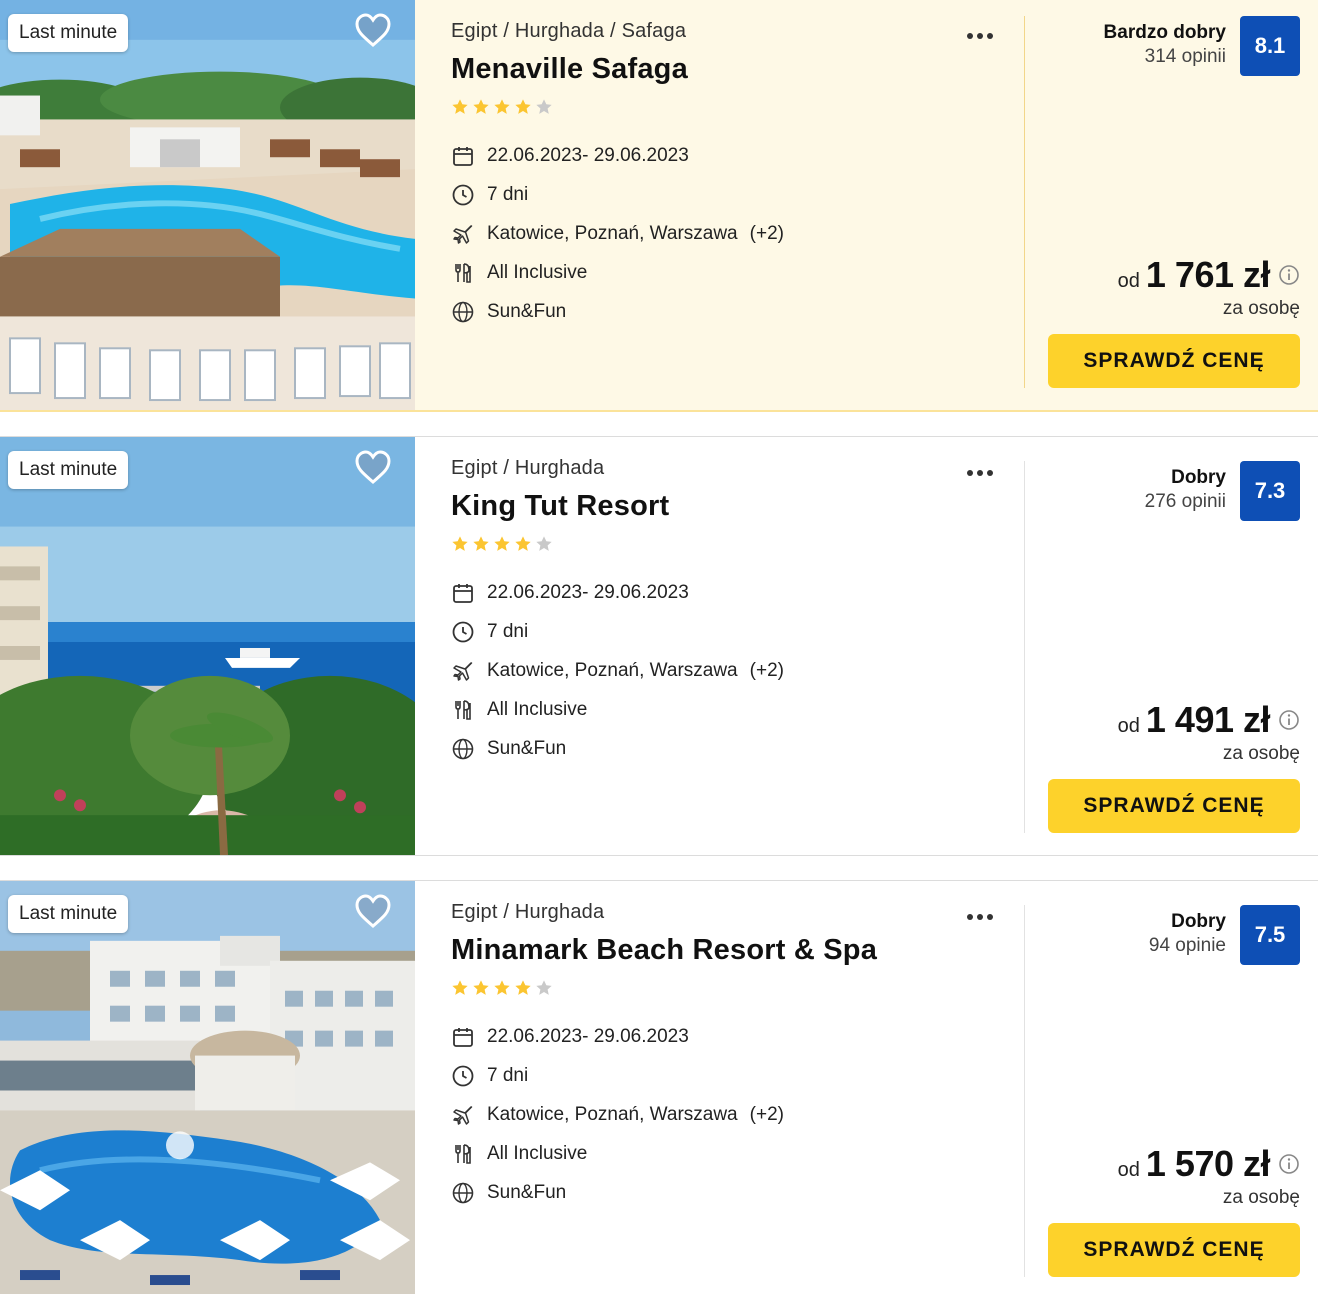  I want to click on review-count: 276 opinii, so click(1185, 502).